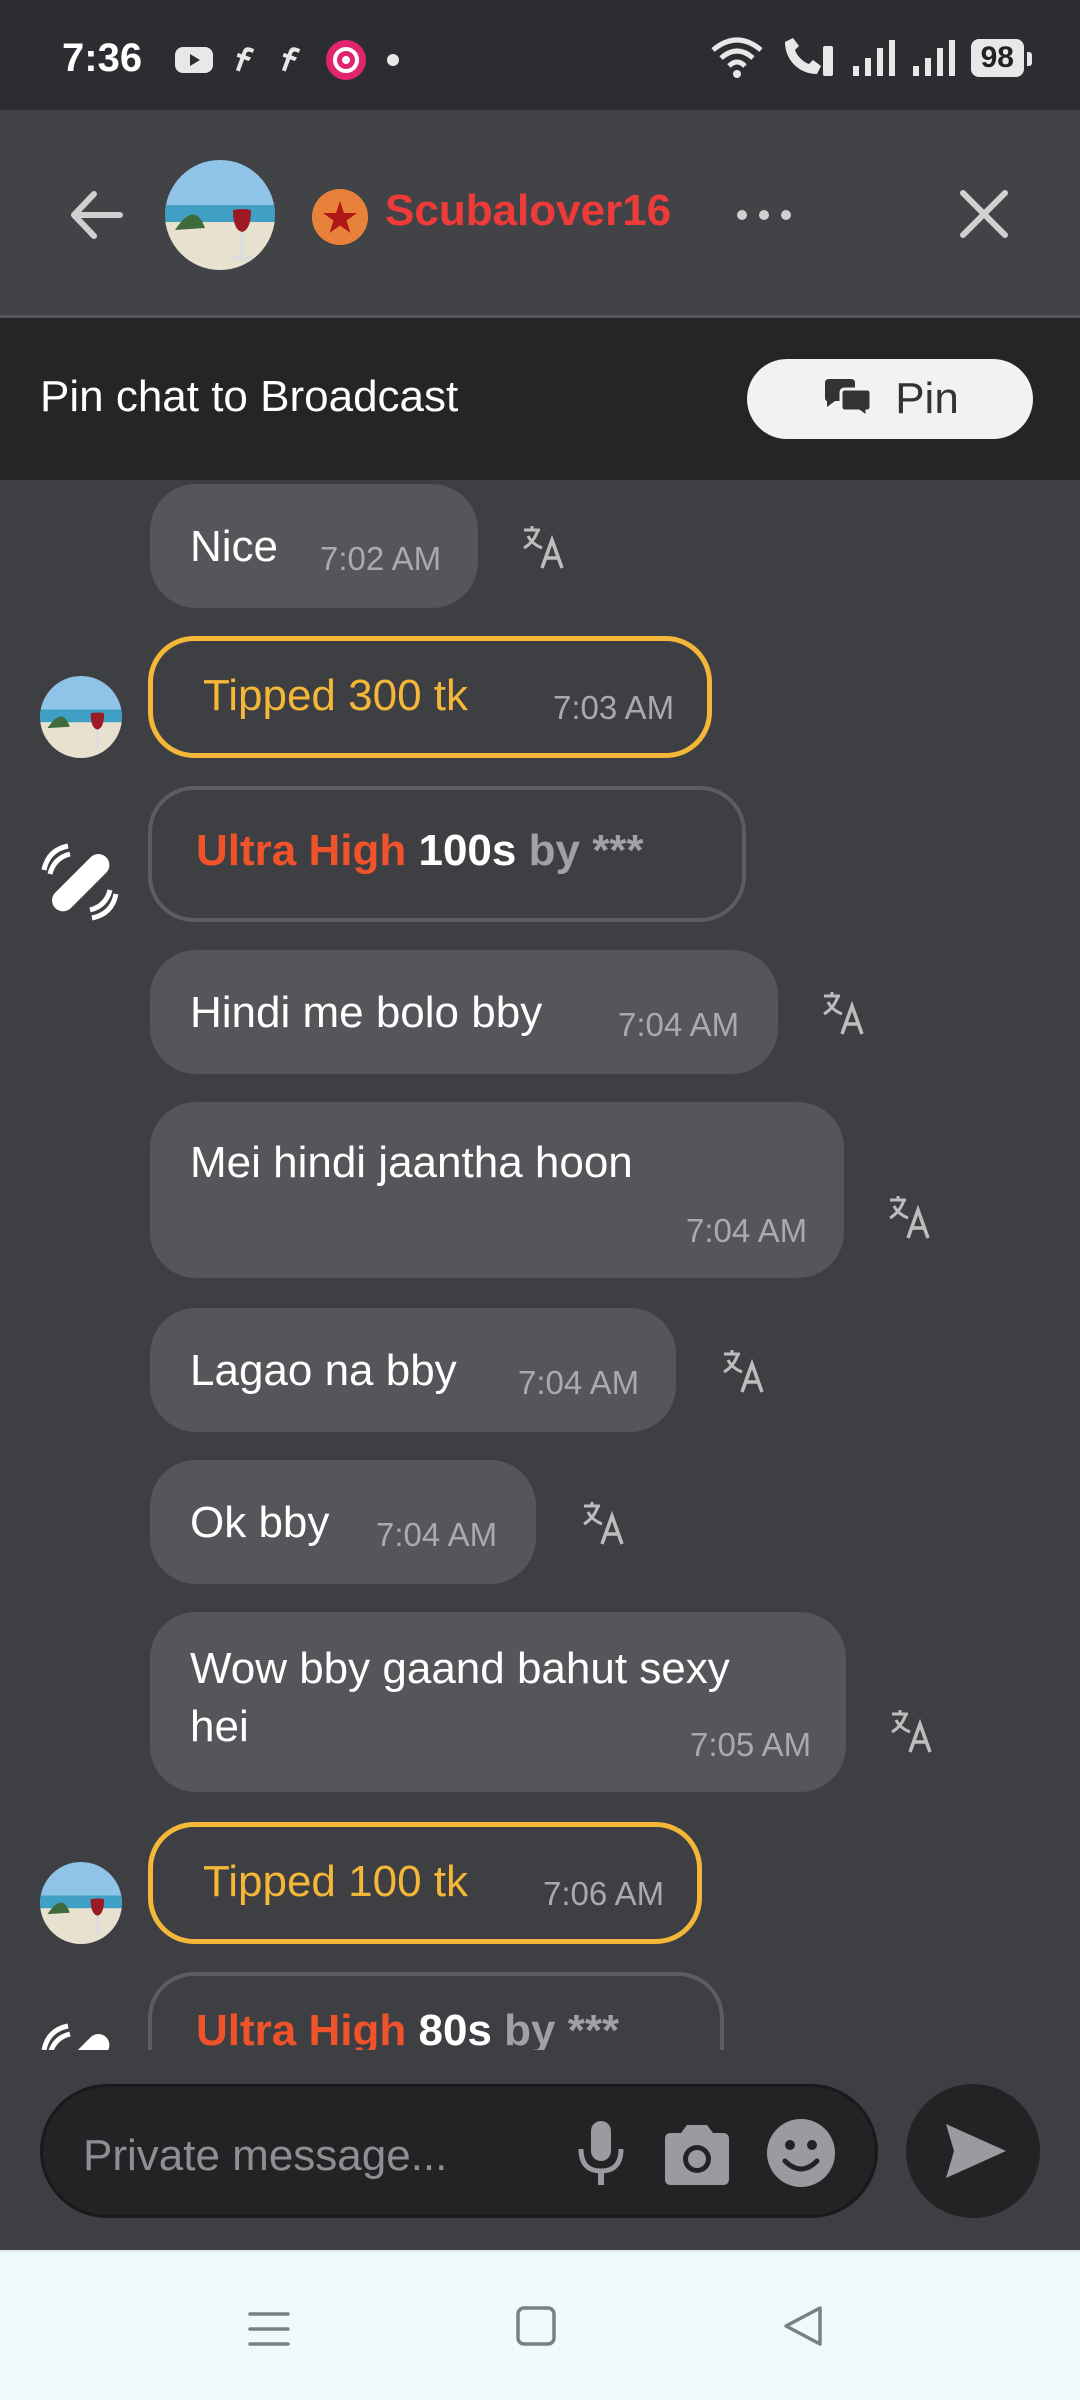 The height and width of the screenshot is (2400, 1080). Describe the element at coordinates (219, 1726) in the screenshot. I see `message-text-line2: hei` at that location.